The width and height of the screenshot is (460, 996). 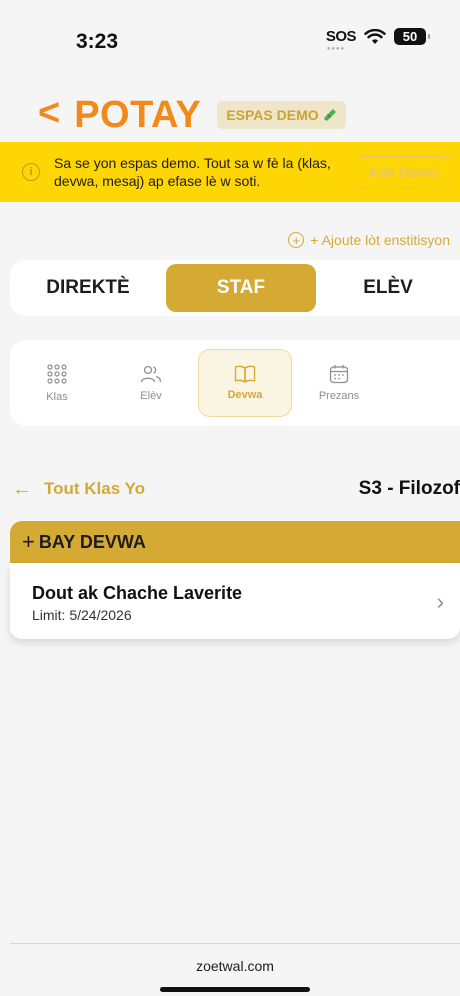 I want to click on feature-prezans-label: Prezans, so click(x=339, y=396).